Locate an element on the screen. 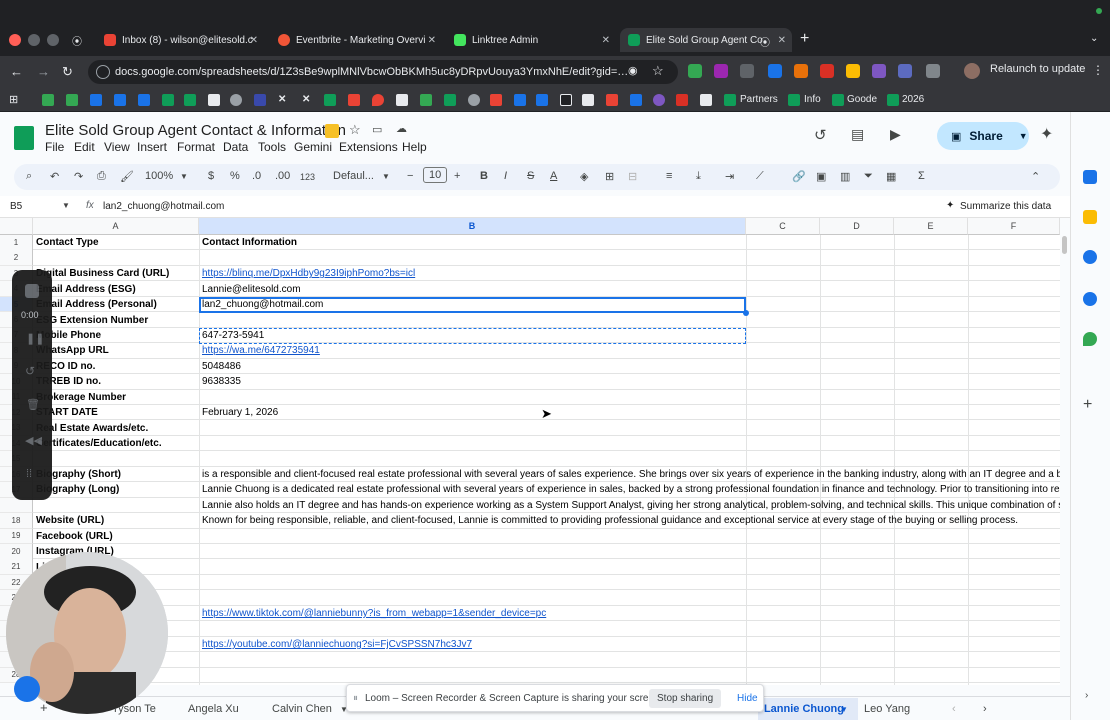 The width and height of the screenshot is (1110, 720). bold-icon: B is located at coordinates (484, 176).